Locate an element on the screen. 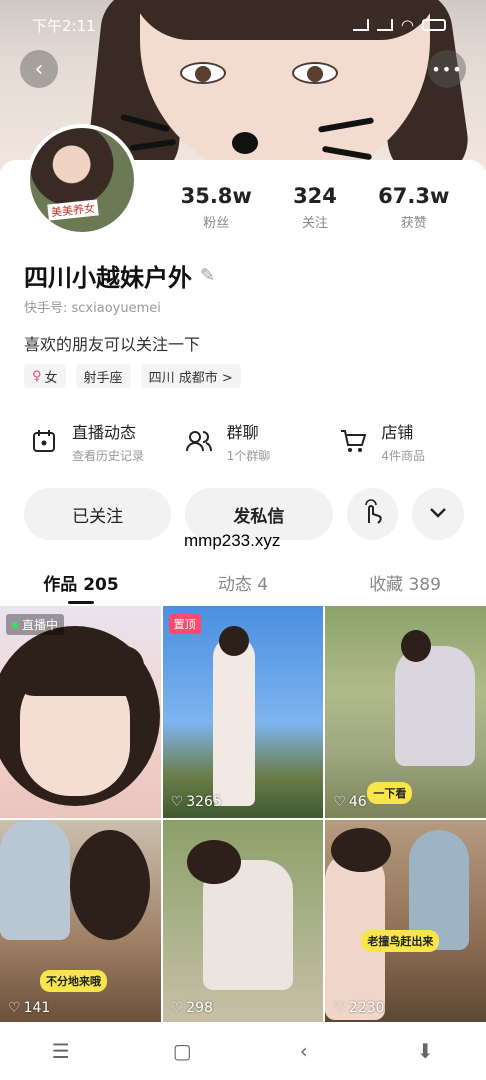  stat-label: 粉丝 is located at coordinates (216, 223).